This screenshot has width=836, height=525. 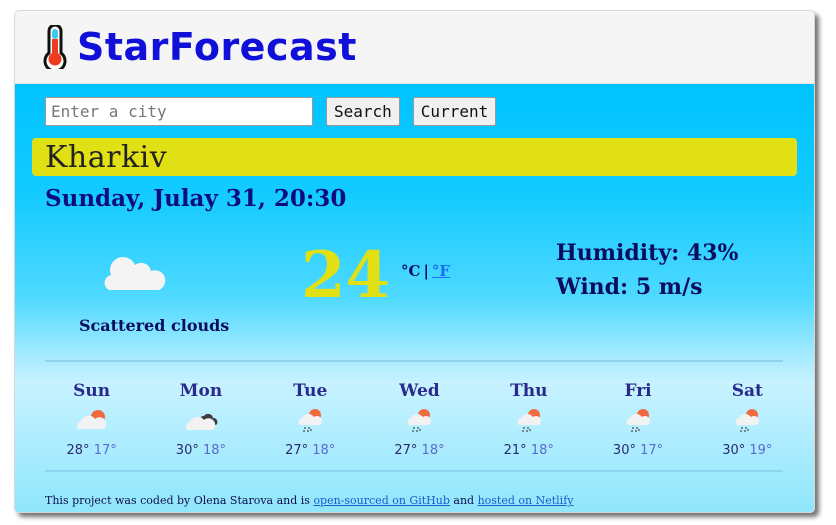 What do you see at coordinates (196, 198) in the screenshot?
I see `current-datetime: Sunday, Julay 31, 20:30` at bounding box center [196, 198].